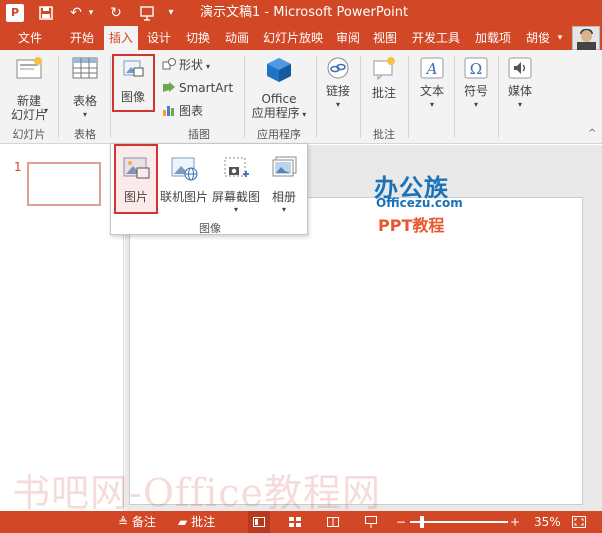  Describe the element at coordinates (493, 38) in the screenshot. I see `tab-addins: 加载项` at that location.